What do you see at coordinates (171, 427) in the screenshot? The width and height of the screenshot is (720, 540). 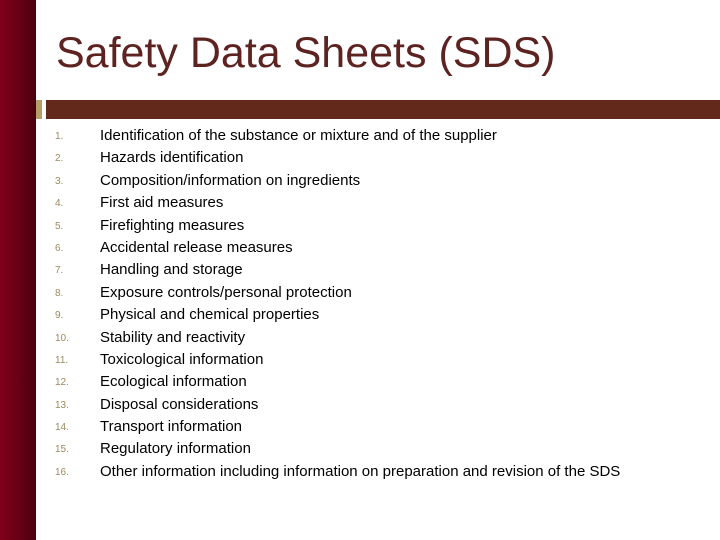 I see `item-text: Transport information` at bounding box center [171, 427].